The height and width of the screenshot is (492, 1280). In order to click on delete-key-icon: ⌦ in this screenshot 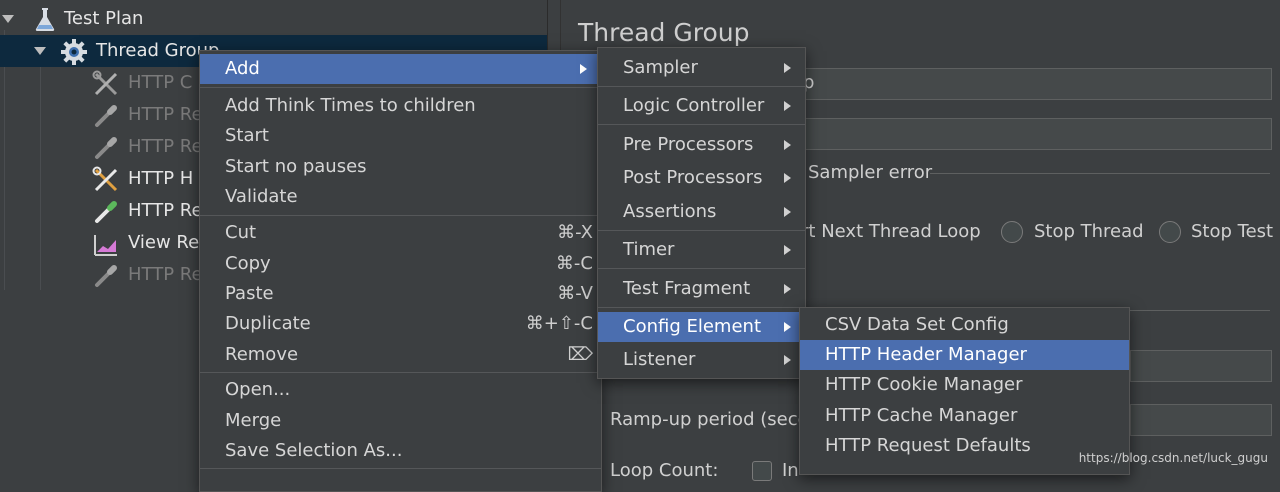, I will do `click(580, 354)`.